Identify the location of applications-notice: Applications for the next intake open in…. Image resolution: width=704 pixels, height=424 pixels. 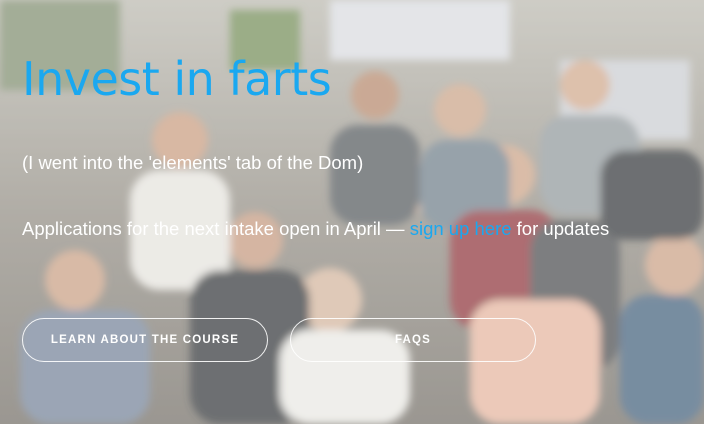
(315, 229).